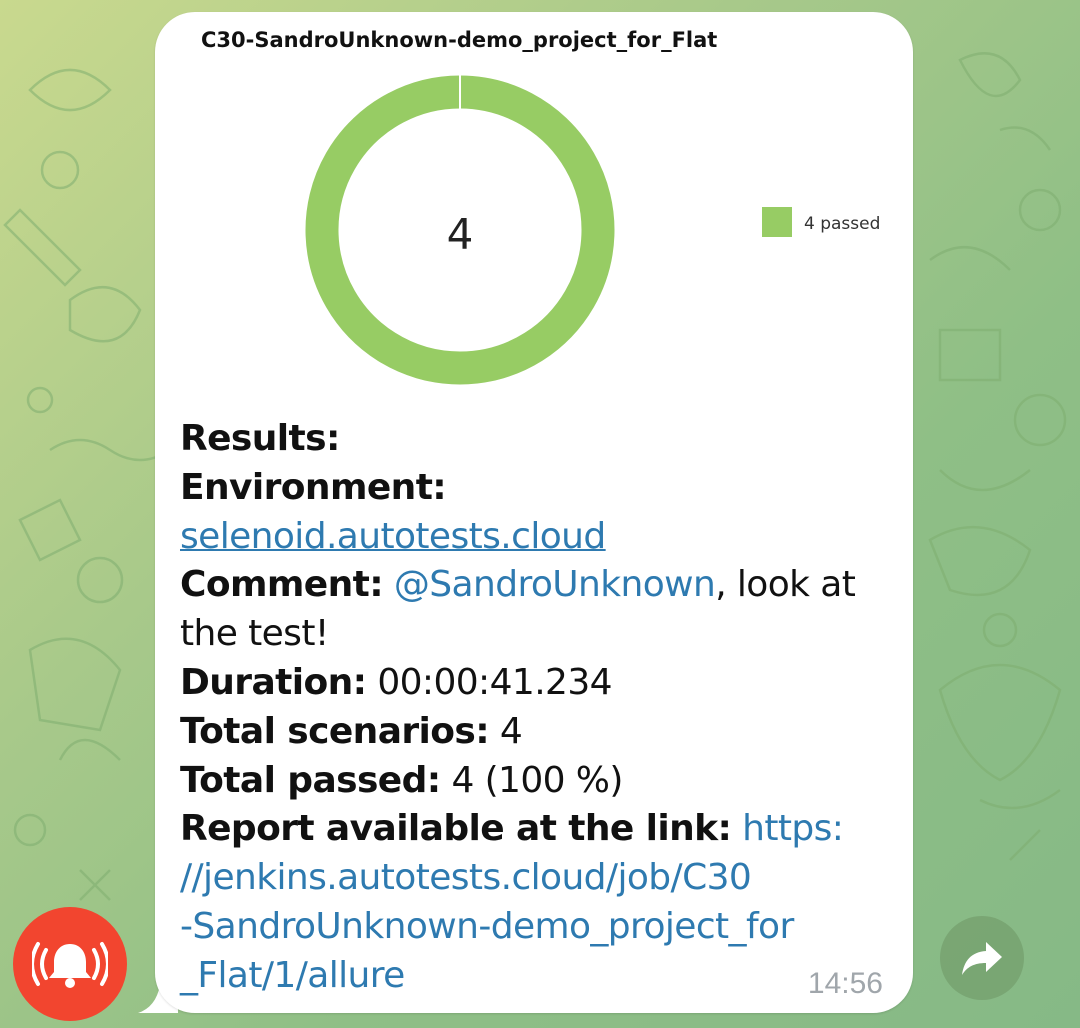 Image resolution: width=1080 pixels, height=1028 pixels. Describe the element at coordinates (335, 731) in the screenshot. I see `scenarios-label: Total scenarios:` at that location.